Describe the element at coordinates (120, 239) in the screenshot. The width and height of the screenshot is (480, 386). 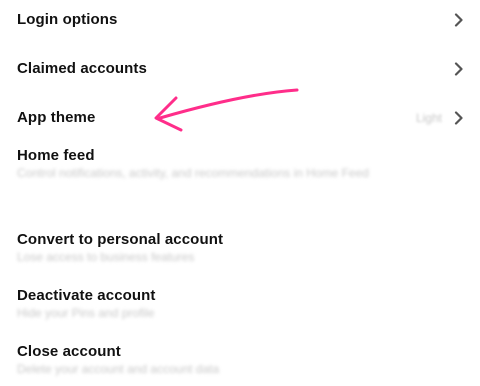
I see `convert-account-label: Convert to personal account` at that location.